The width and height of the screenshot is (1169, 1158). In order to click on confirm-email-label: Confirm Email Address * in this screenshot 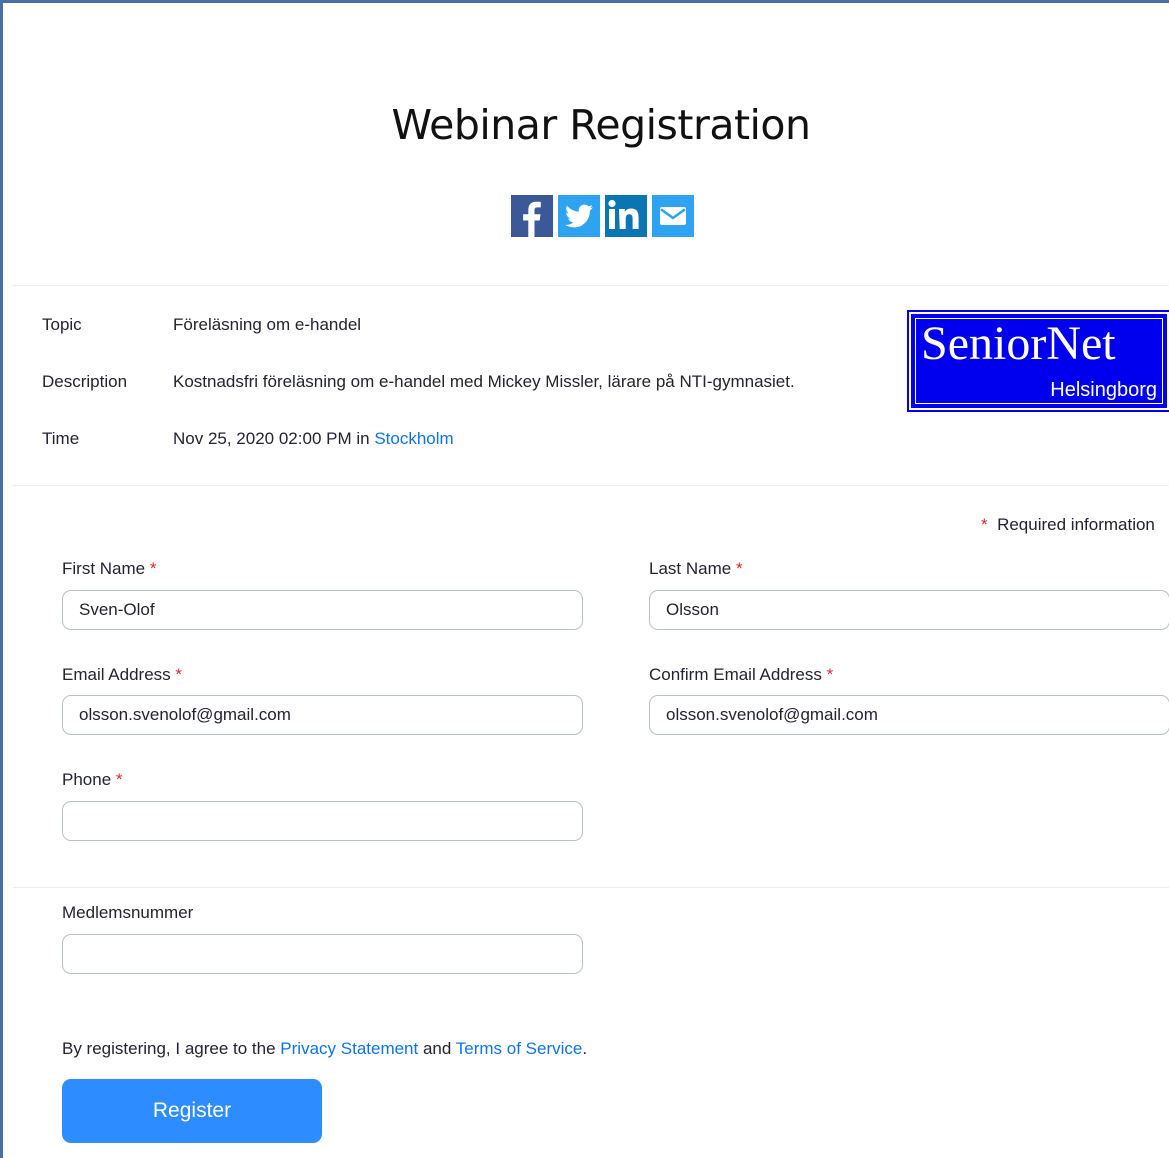, I will do `click(741, 675)`.